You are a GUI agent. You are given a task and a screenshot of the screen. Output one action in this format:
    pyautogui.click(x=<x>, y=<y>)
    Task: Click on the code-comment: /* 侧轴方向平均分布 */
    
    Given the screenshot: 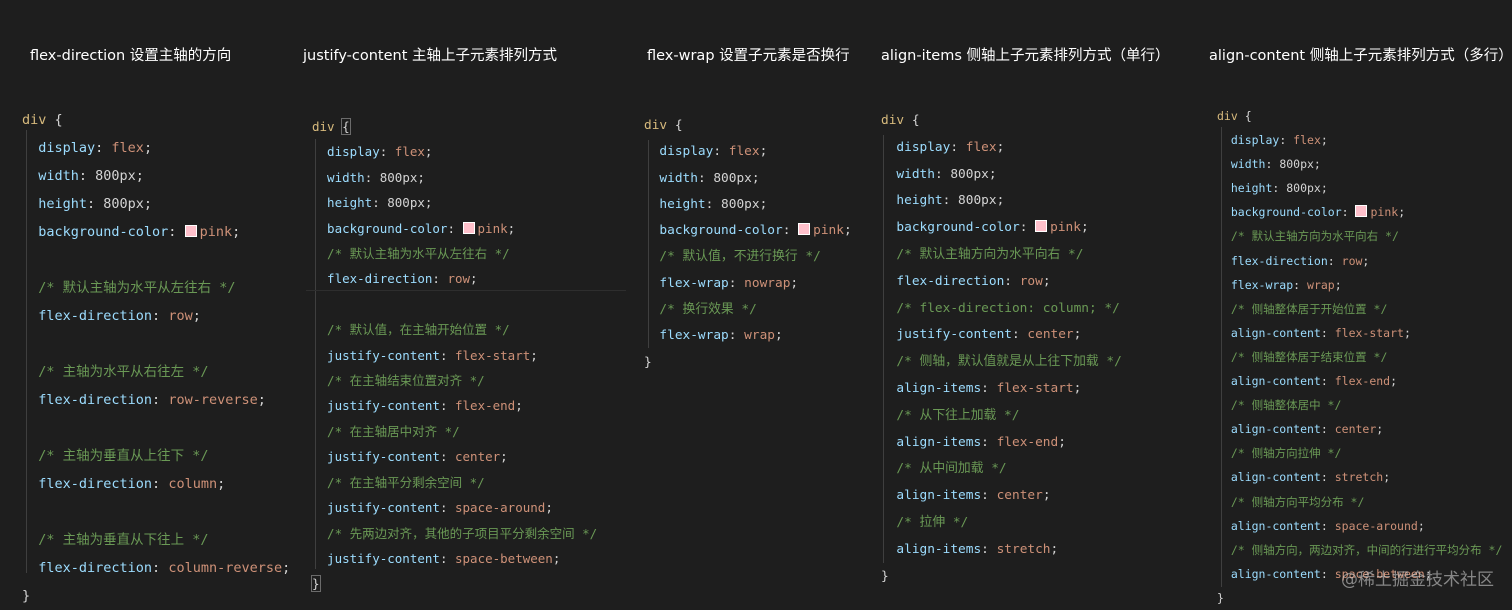 What is the action you would take?
    pyautogui.click(x=1297, y=501)
    